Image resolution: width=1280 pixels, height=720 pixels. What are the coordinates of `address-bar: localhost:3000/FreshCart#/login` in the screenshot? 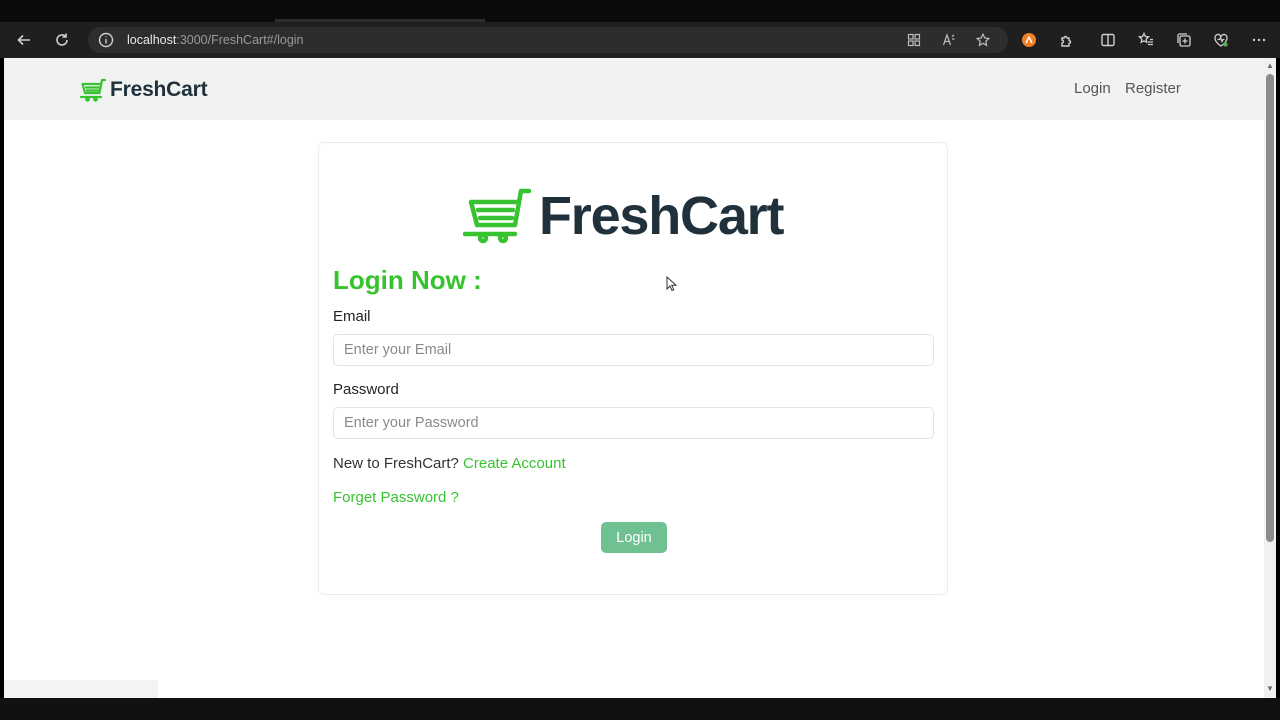 It's located at (548, 40).